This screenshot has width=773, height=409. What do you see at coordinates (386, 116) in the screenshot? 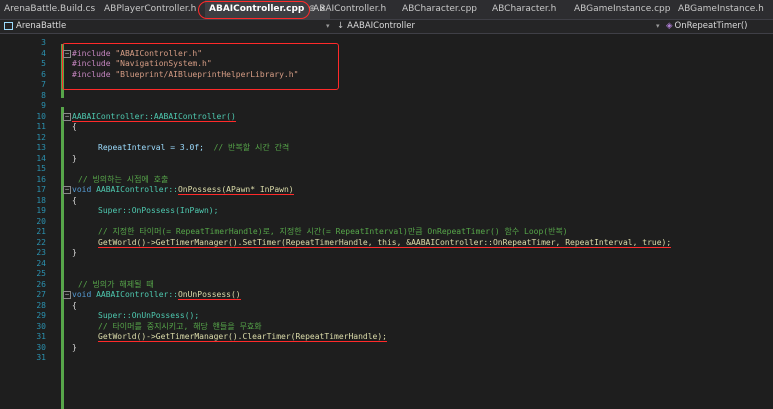
I see `code-line: 10 − AABAIController::AABAIController()` at bounding box center [386, 116].